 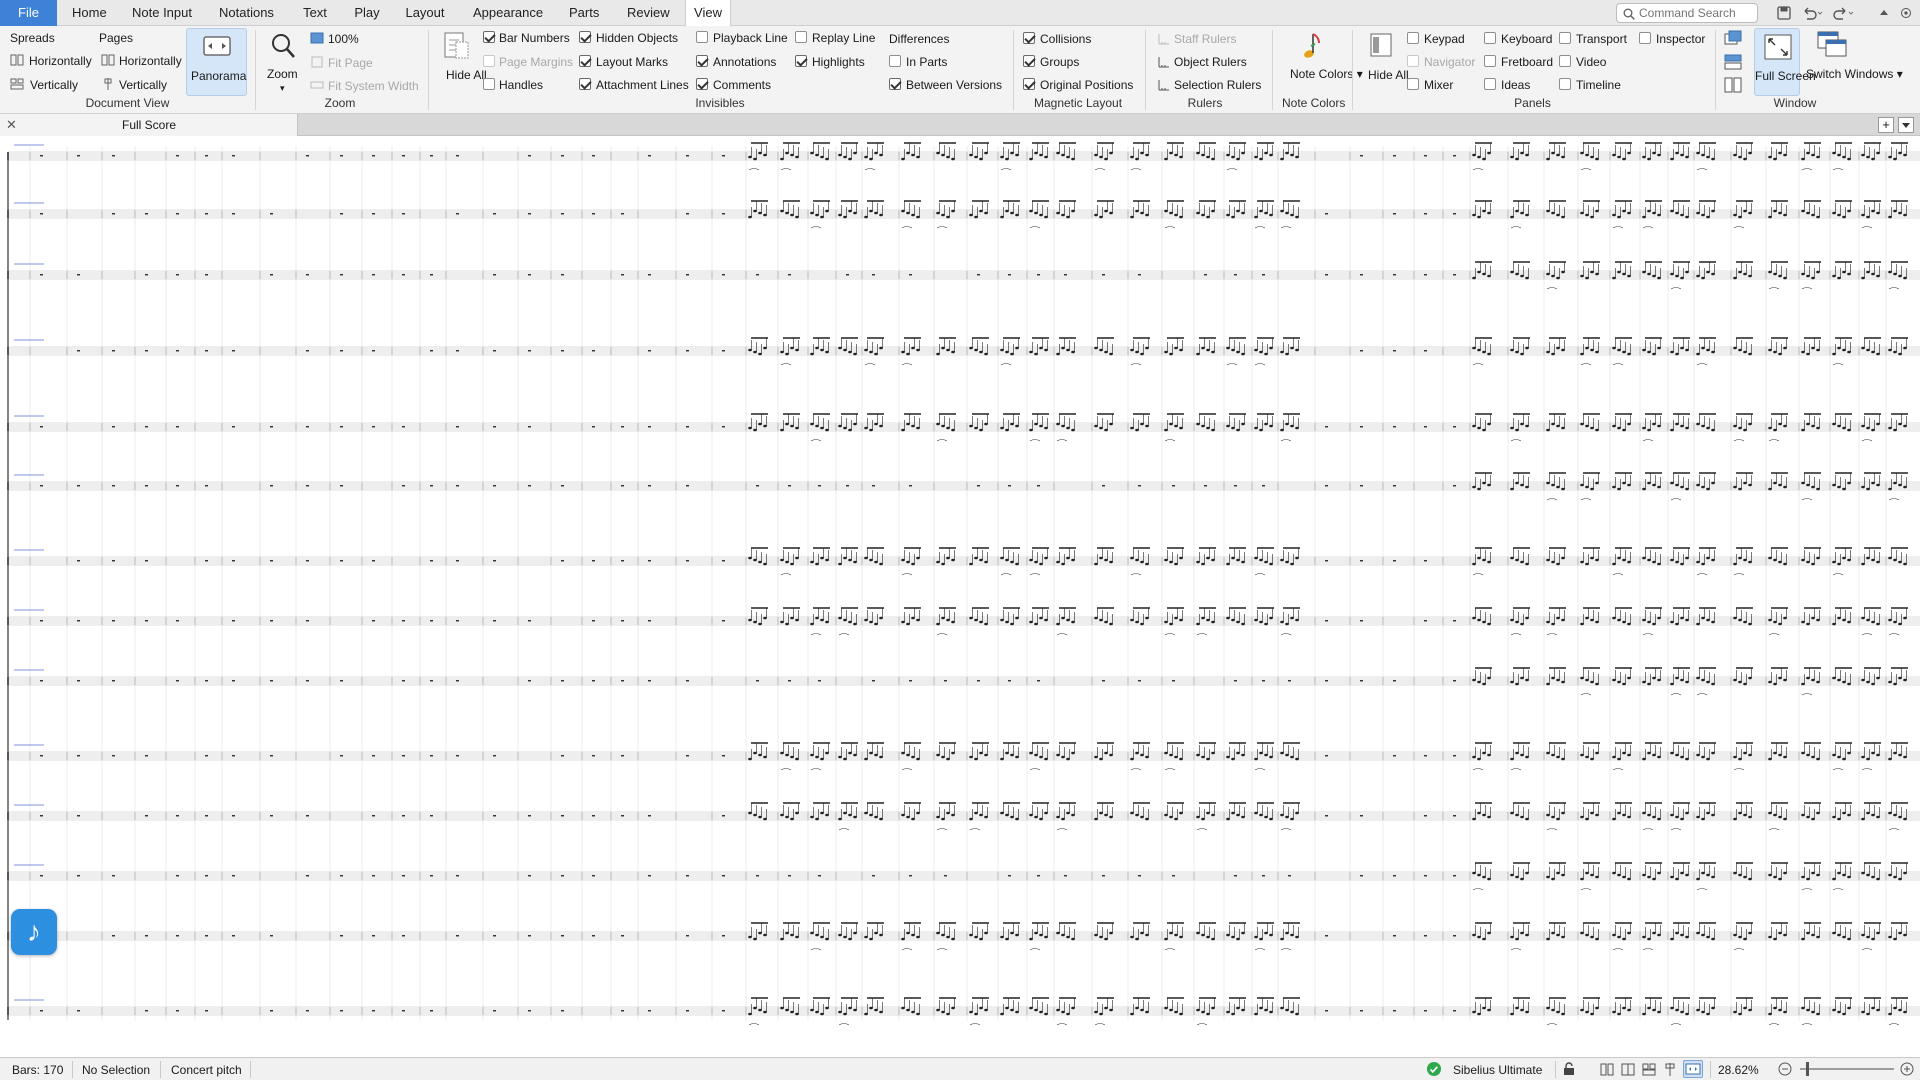 I want to click on mixer-checkbox, so click(x=1413, y=84).